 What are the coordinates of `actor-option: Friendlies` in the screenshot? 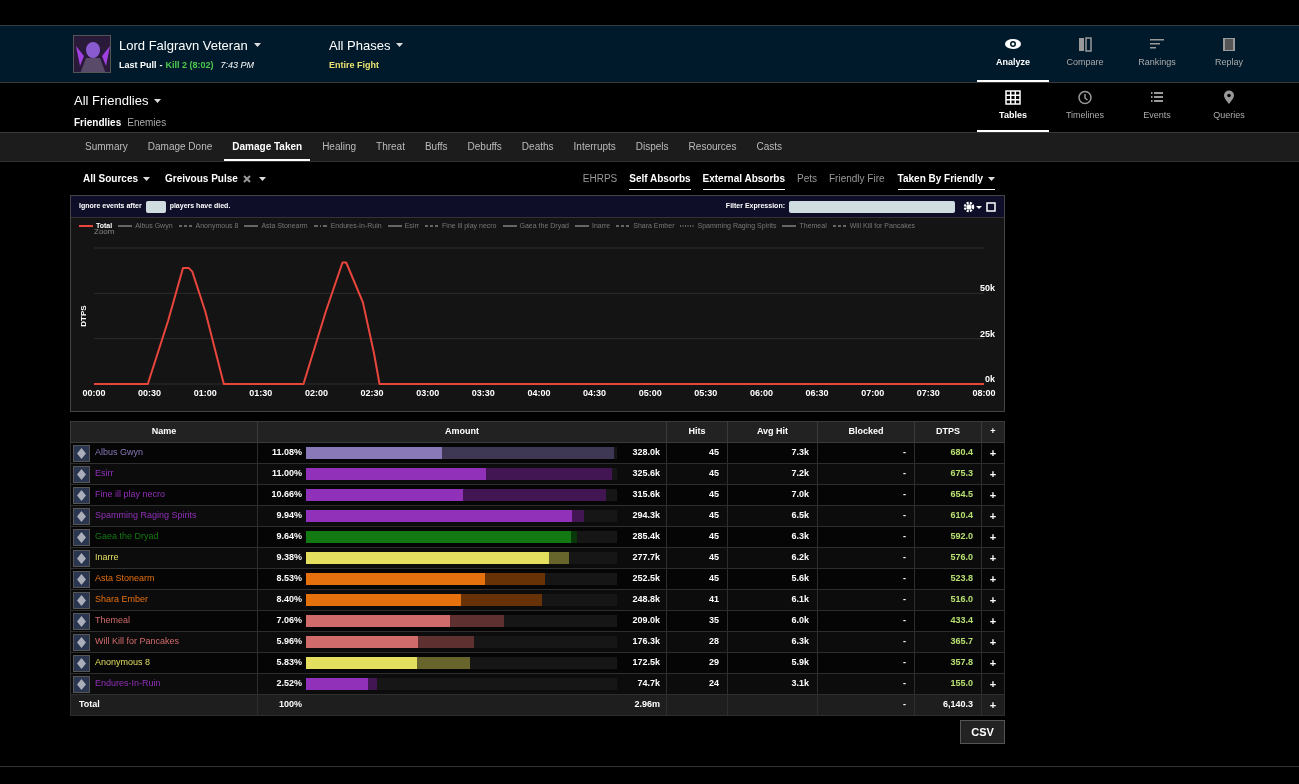 It's located at (98, 122).